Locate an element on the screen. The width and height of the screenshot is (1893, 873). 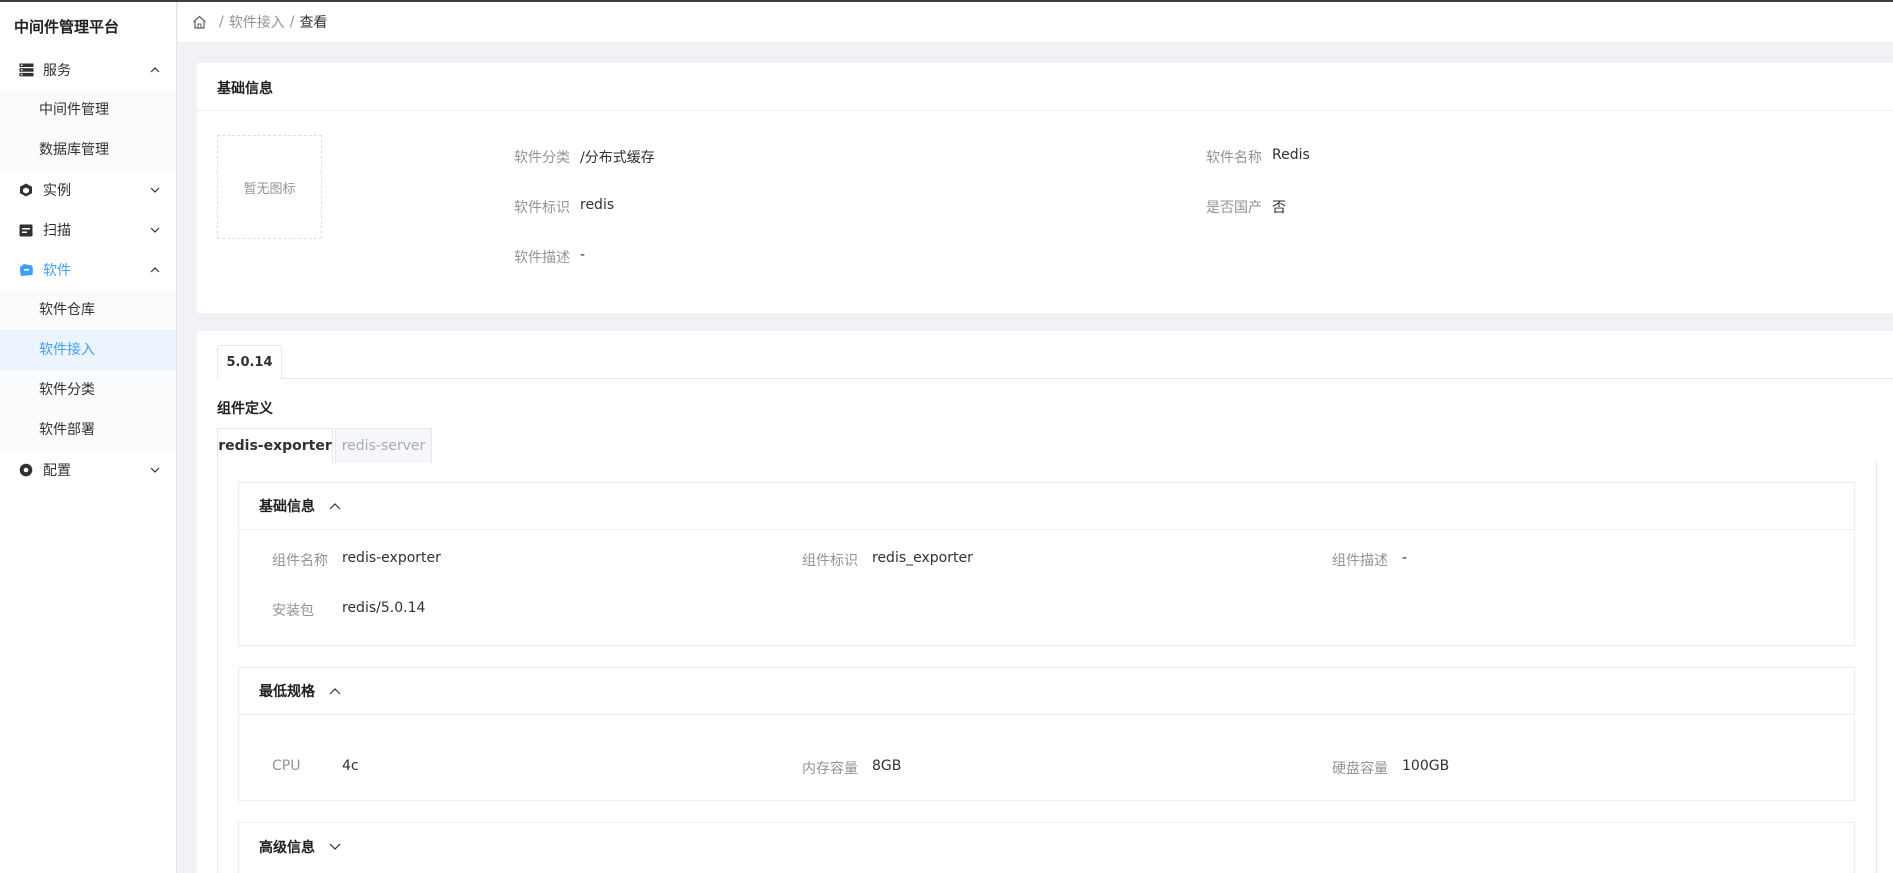
server-icon is located at coordinates (26, 70).